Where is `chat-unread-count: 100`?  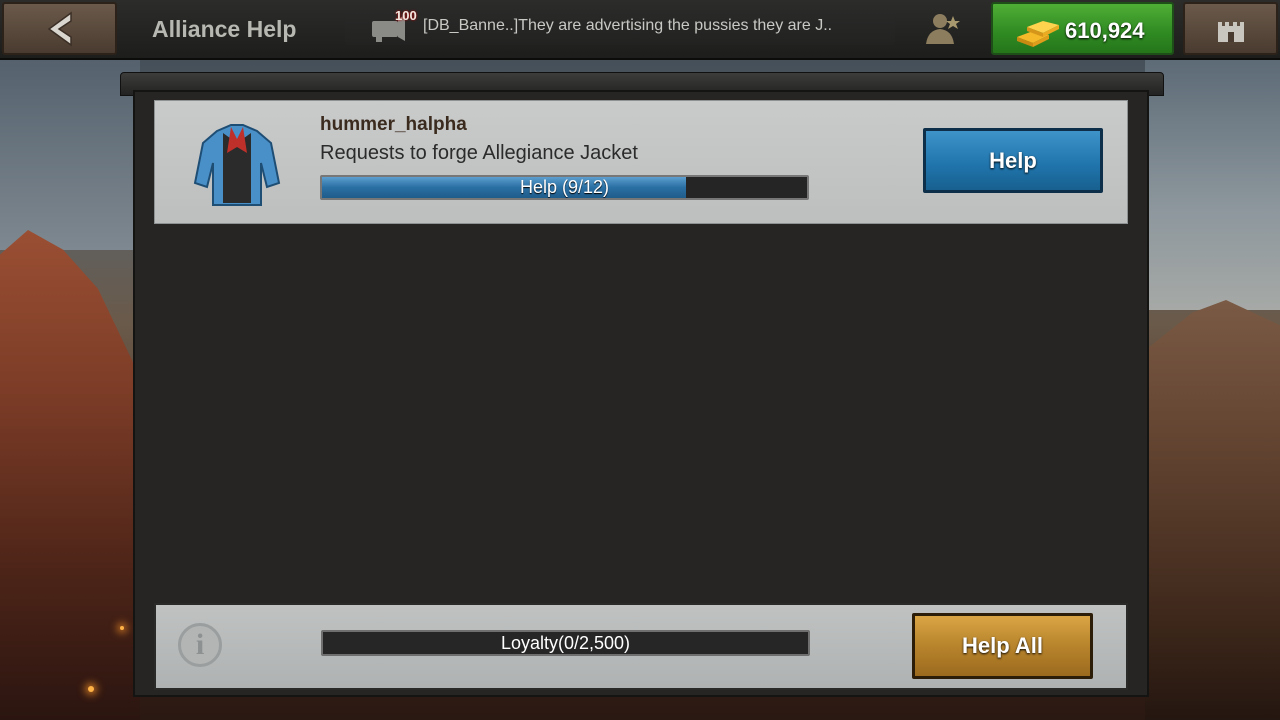 chat-unread-count: 100 is located at coordinates (406, 15).